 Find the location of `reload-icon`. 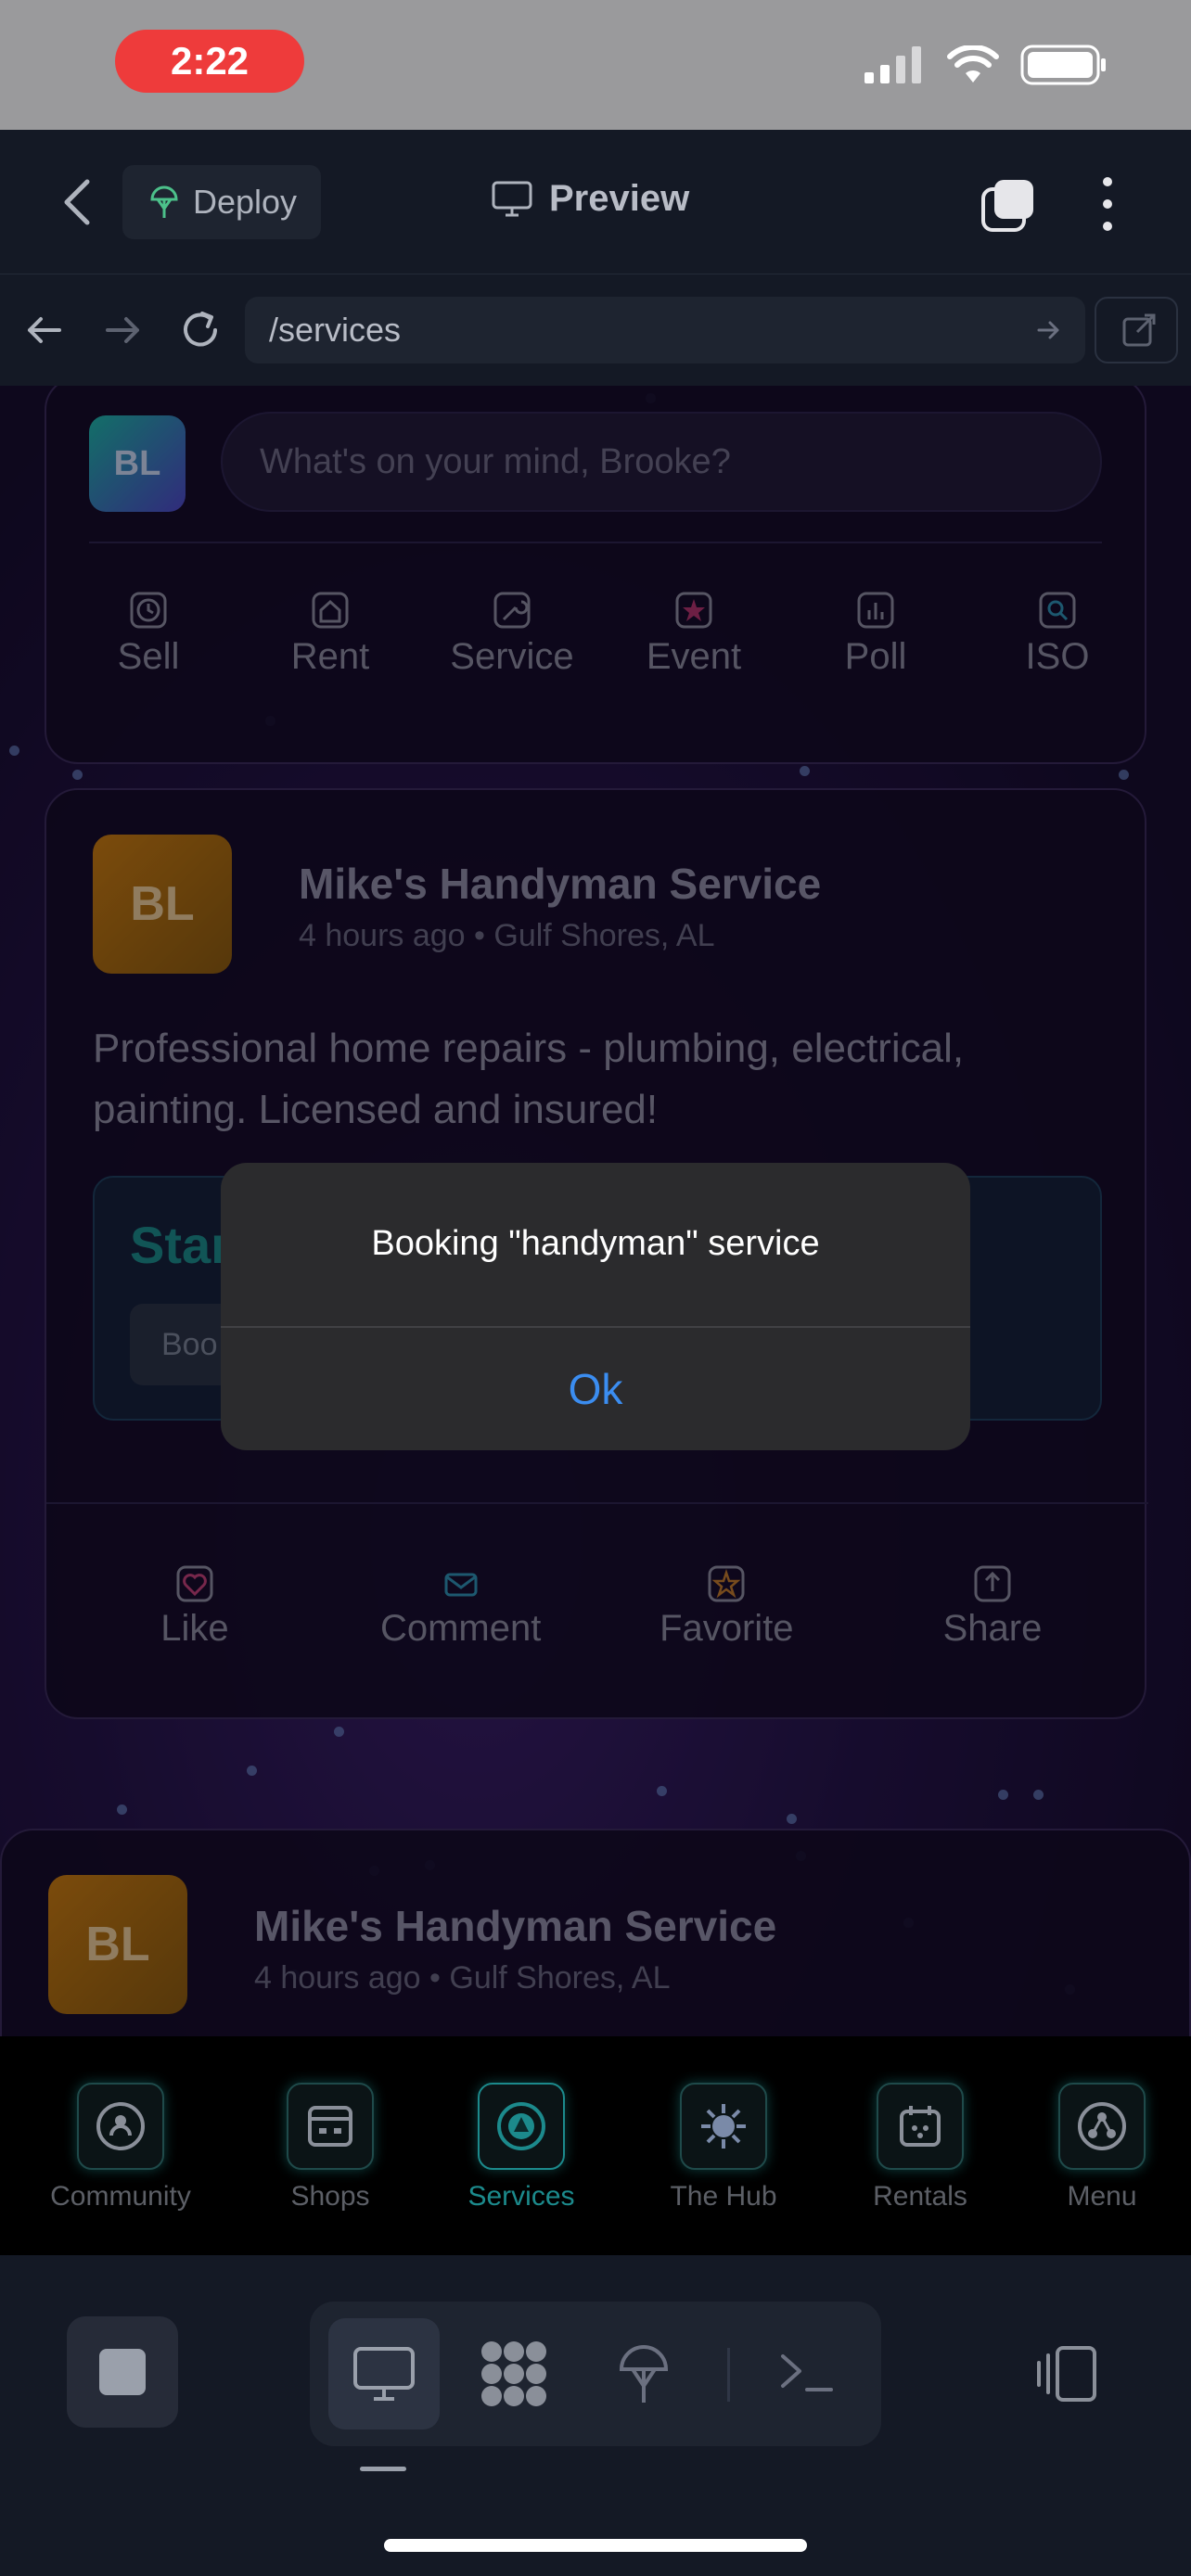

reload-icon is located at coordinates (200, 330).